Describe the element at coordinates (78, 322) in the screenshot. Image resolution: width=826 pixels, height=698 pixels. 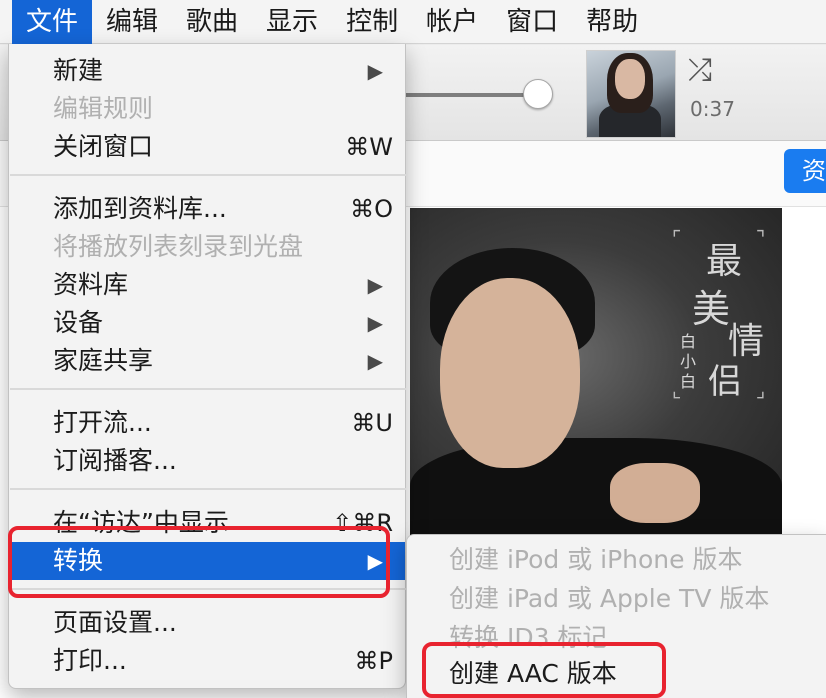
I see `menu-item-label: 设备` at that location.